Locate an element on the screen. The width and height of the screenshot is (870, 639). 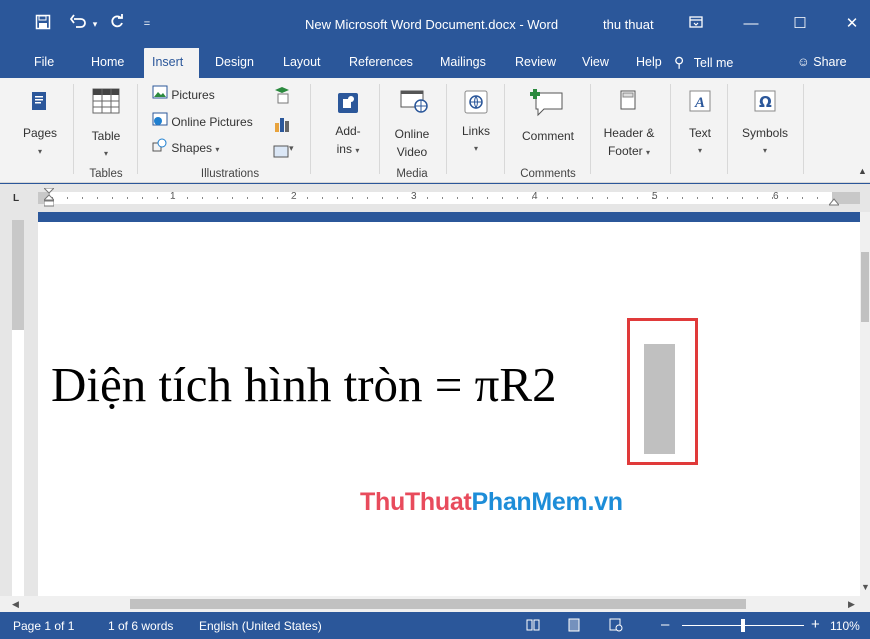
link-icon is located at coordinates (476, 102).